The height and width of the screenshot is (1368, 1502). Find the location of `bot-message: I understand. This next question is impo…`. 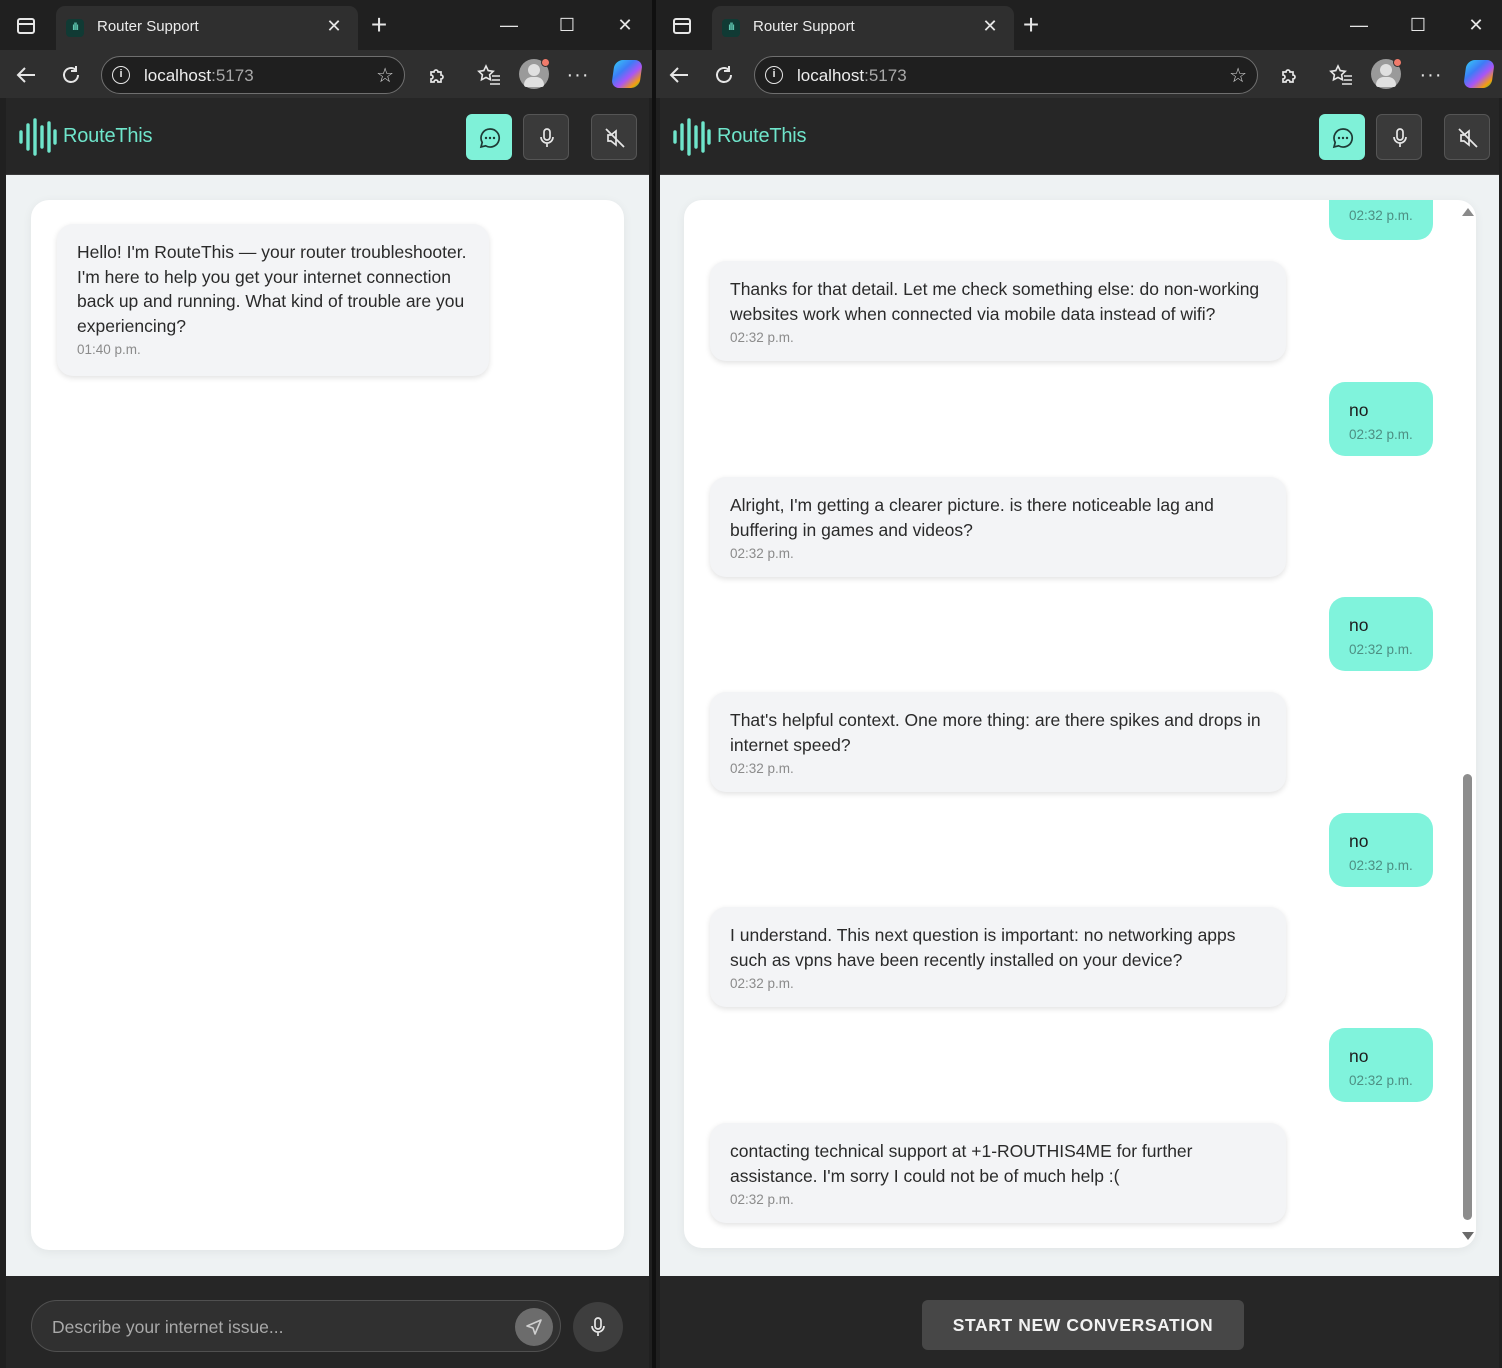

bot-message: I understand. This next question is impo… is located at coordinates (998, 957).